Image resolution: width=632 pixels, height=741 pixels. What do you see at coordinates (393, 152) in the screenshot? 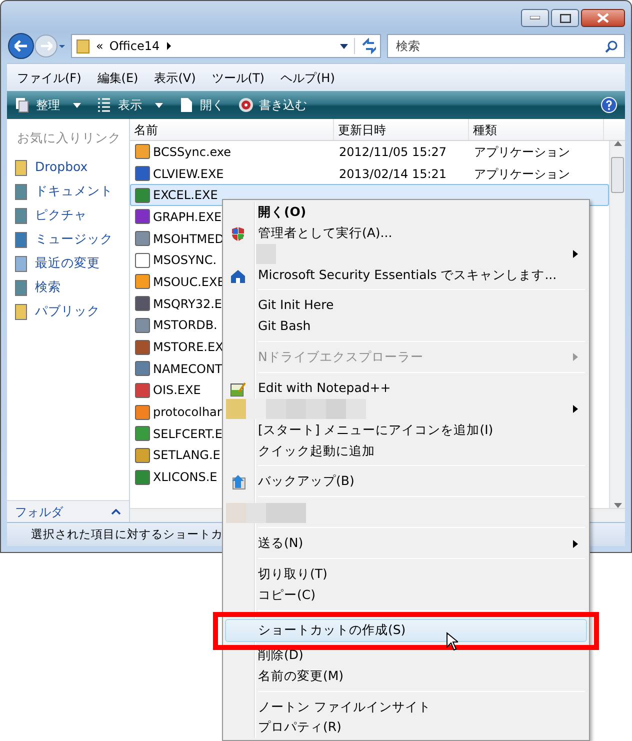
I see `date-cell-text: 2012/11/05 15:27` at bounding box center [393, 152].